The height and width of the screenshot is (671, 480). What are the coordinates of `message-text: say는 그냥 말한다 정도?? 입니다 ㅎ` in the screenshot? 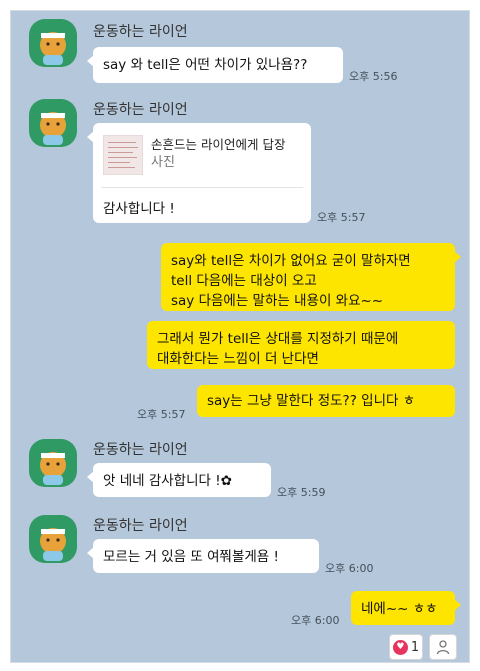 It's located at (311, 401).